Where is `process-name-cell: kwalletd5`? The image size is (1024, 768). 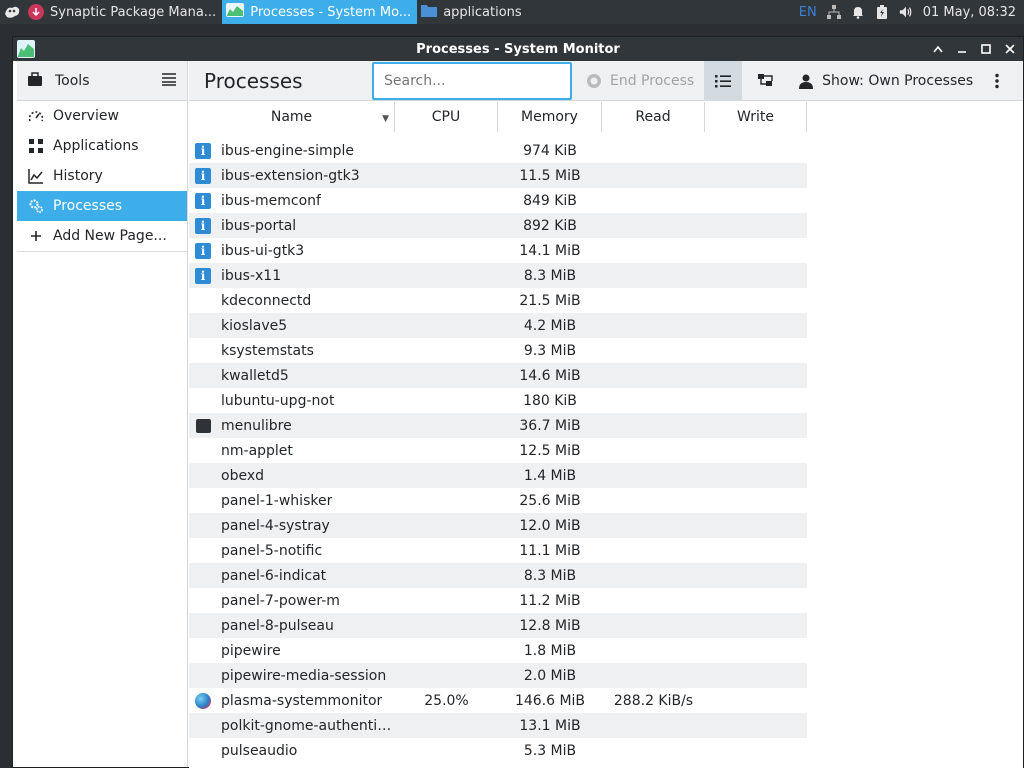 process-name-cell: kwalletd5 is located at coordinates (292, 375).